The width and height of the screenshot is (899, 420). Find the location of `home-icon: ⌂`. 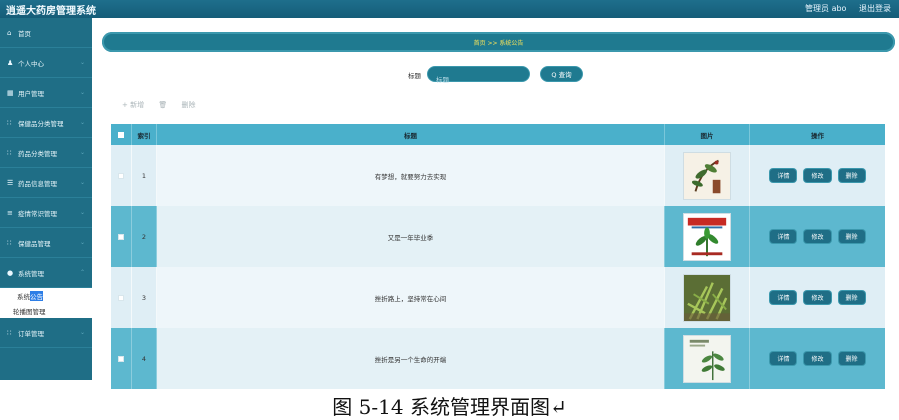

home-icon: ⌂ is located at coordinates (9, 32).